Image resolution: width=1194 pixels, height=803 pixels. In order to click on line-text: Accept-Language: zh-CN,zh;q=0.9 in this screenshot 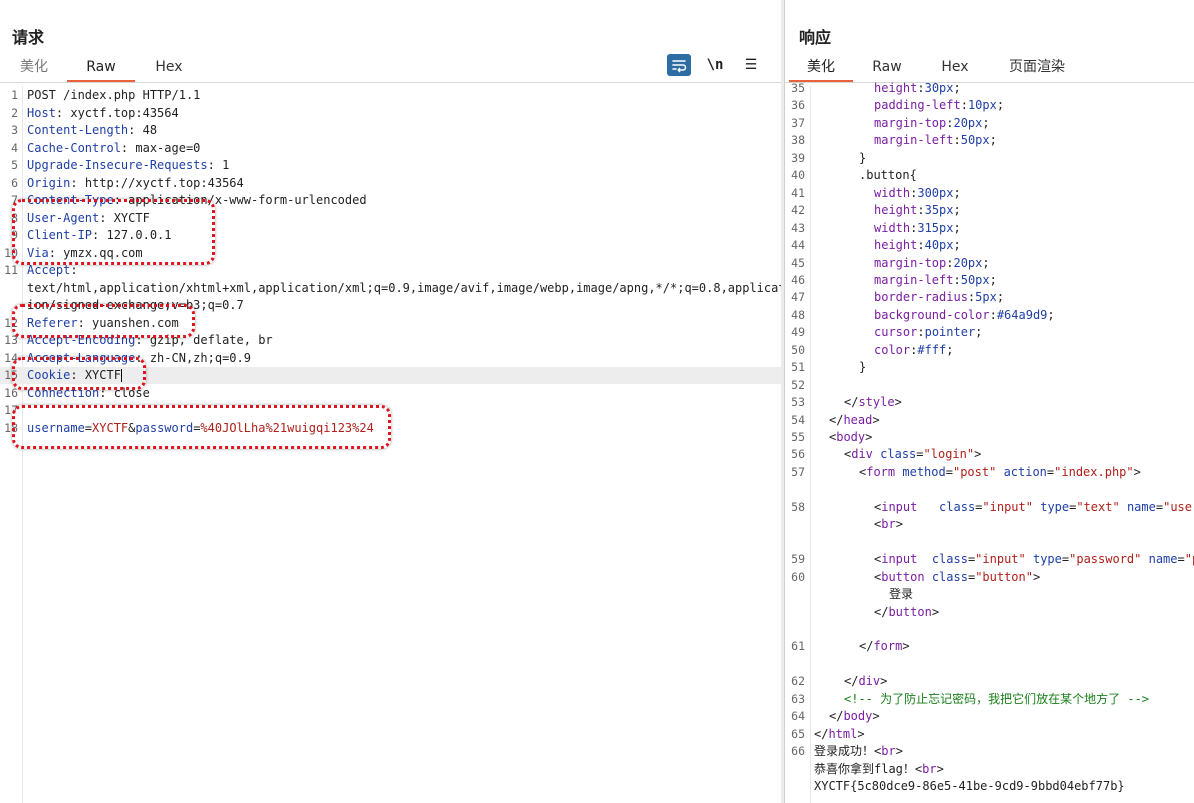, I will do `click(139, 358)`.